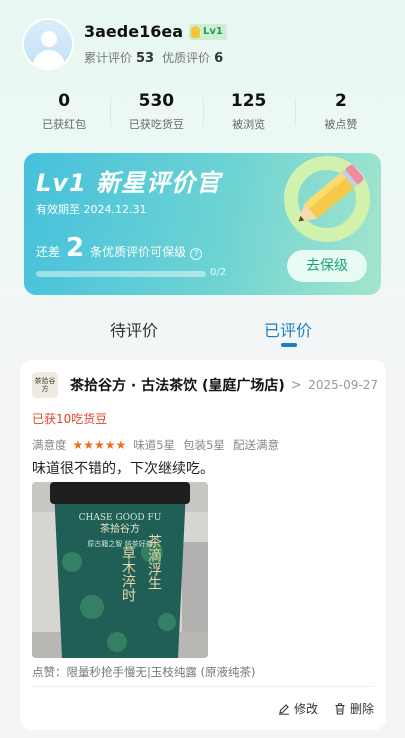 The width and height of the screenshot is (405, 738). I want to click on counter-label: 已获红包, so click(64, 124).